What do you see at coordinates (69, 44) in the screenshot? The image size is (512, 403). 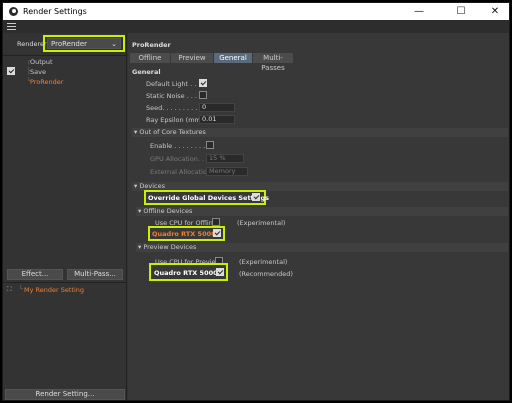 I see `renderer-dropdown-value: ProRender` at bounding box center [69, 44].